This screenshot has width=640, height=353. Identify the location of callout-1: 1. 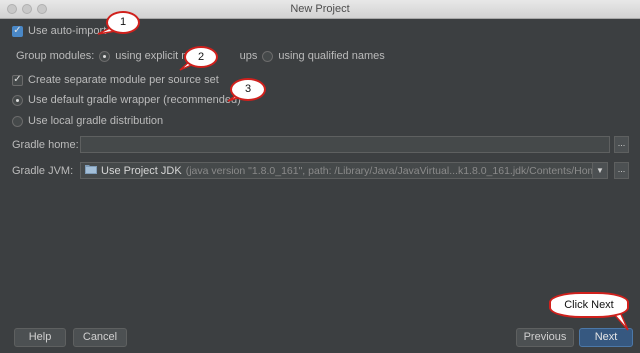
(123, 22).